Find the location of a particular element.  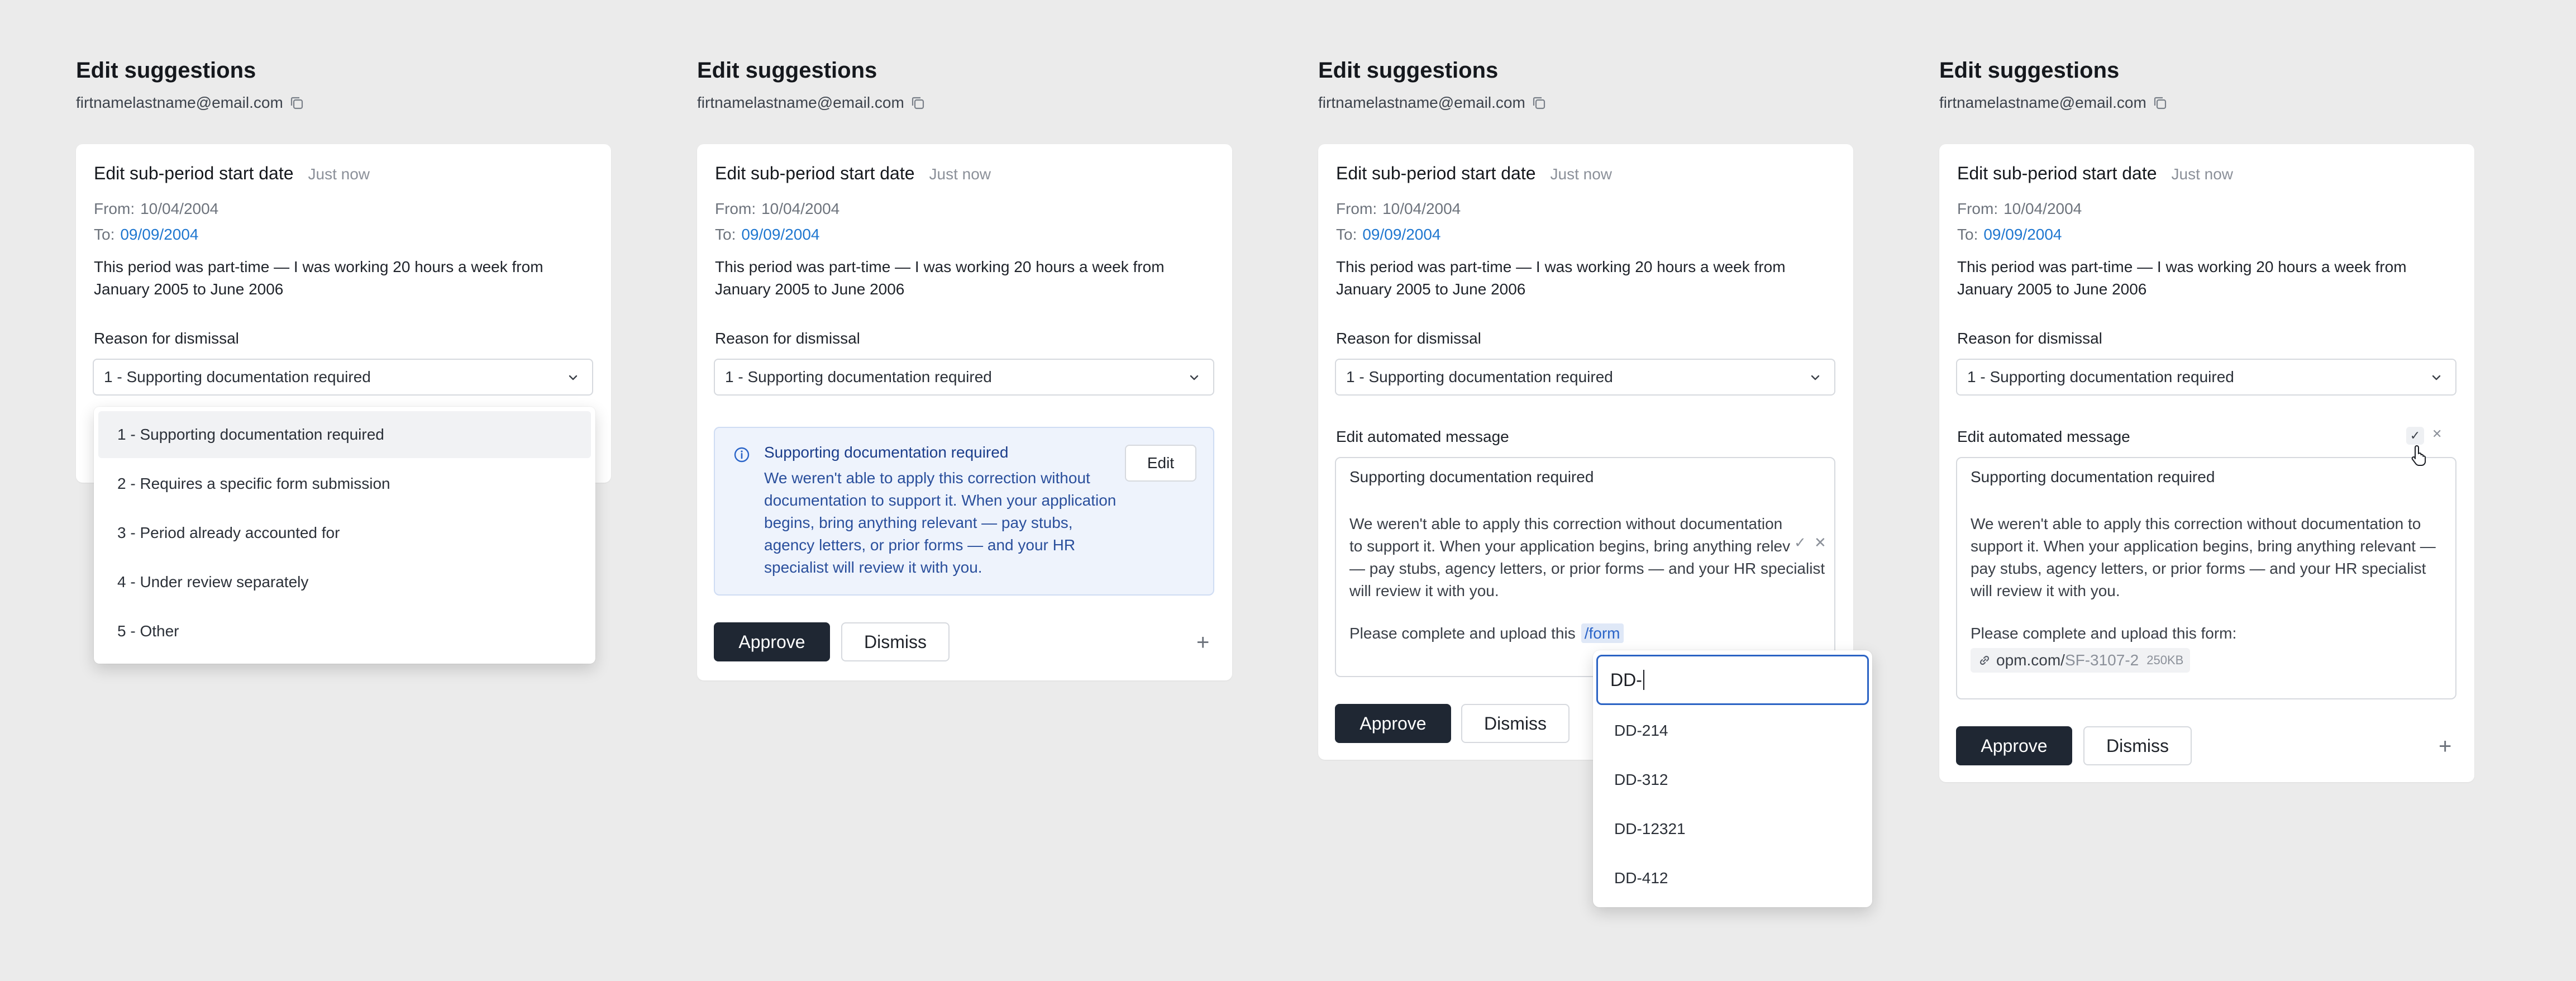

message-title: Supporting documentation required is located at coordinates (887, 452).